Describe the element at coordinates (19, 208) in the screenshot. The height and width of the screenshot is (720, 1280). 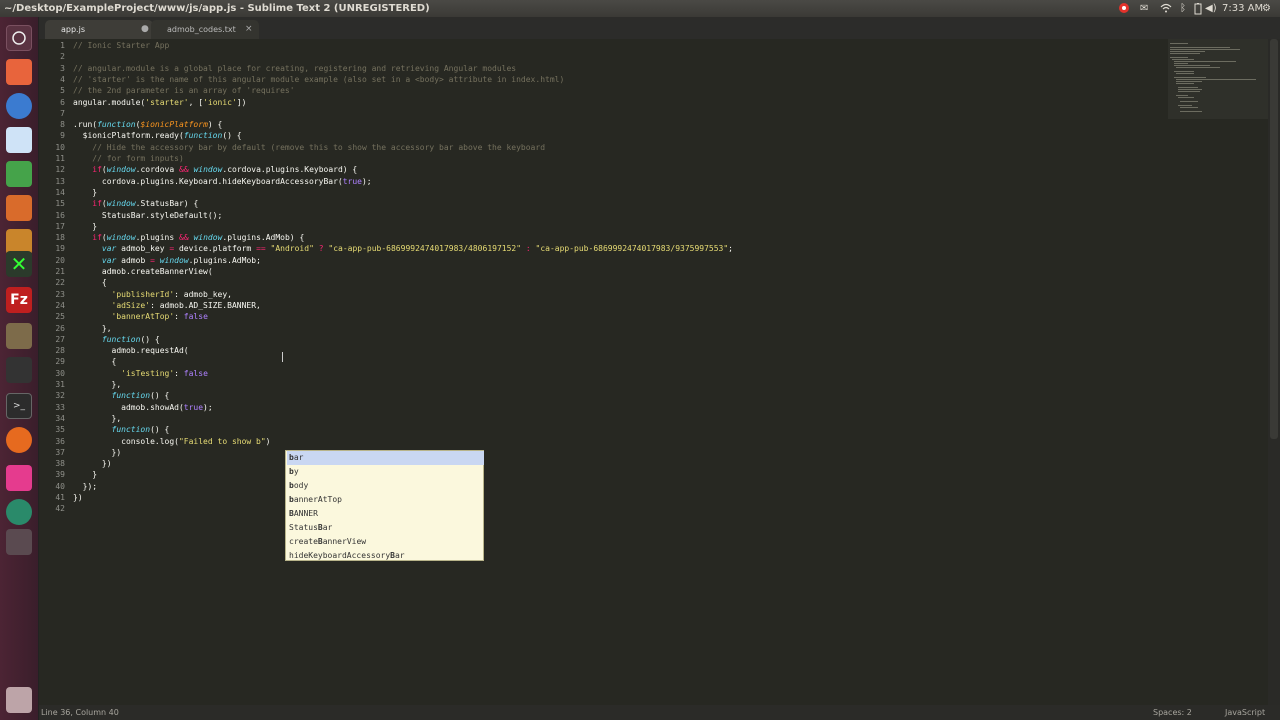
I see `presentation-icon` at that location.